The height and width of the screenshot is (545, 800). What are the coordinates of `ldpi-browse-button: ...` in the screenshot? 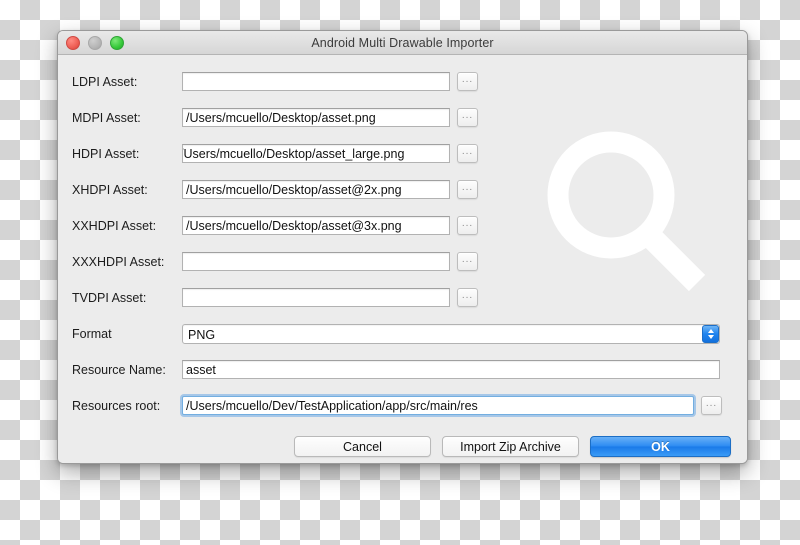 It's located at (467, 81).